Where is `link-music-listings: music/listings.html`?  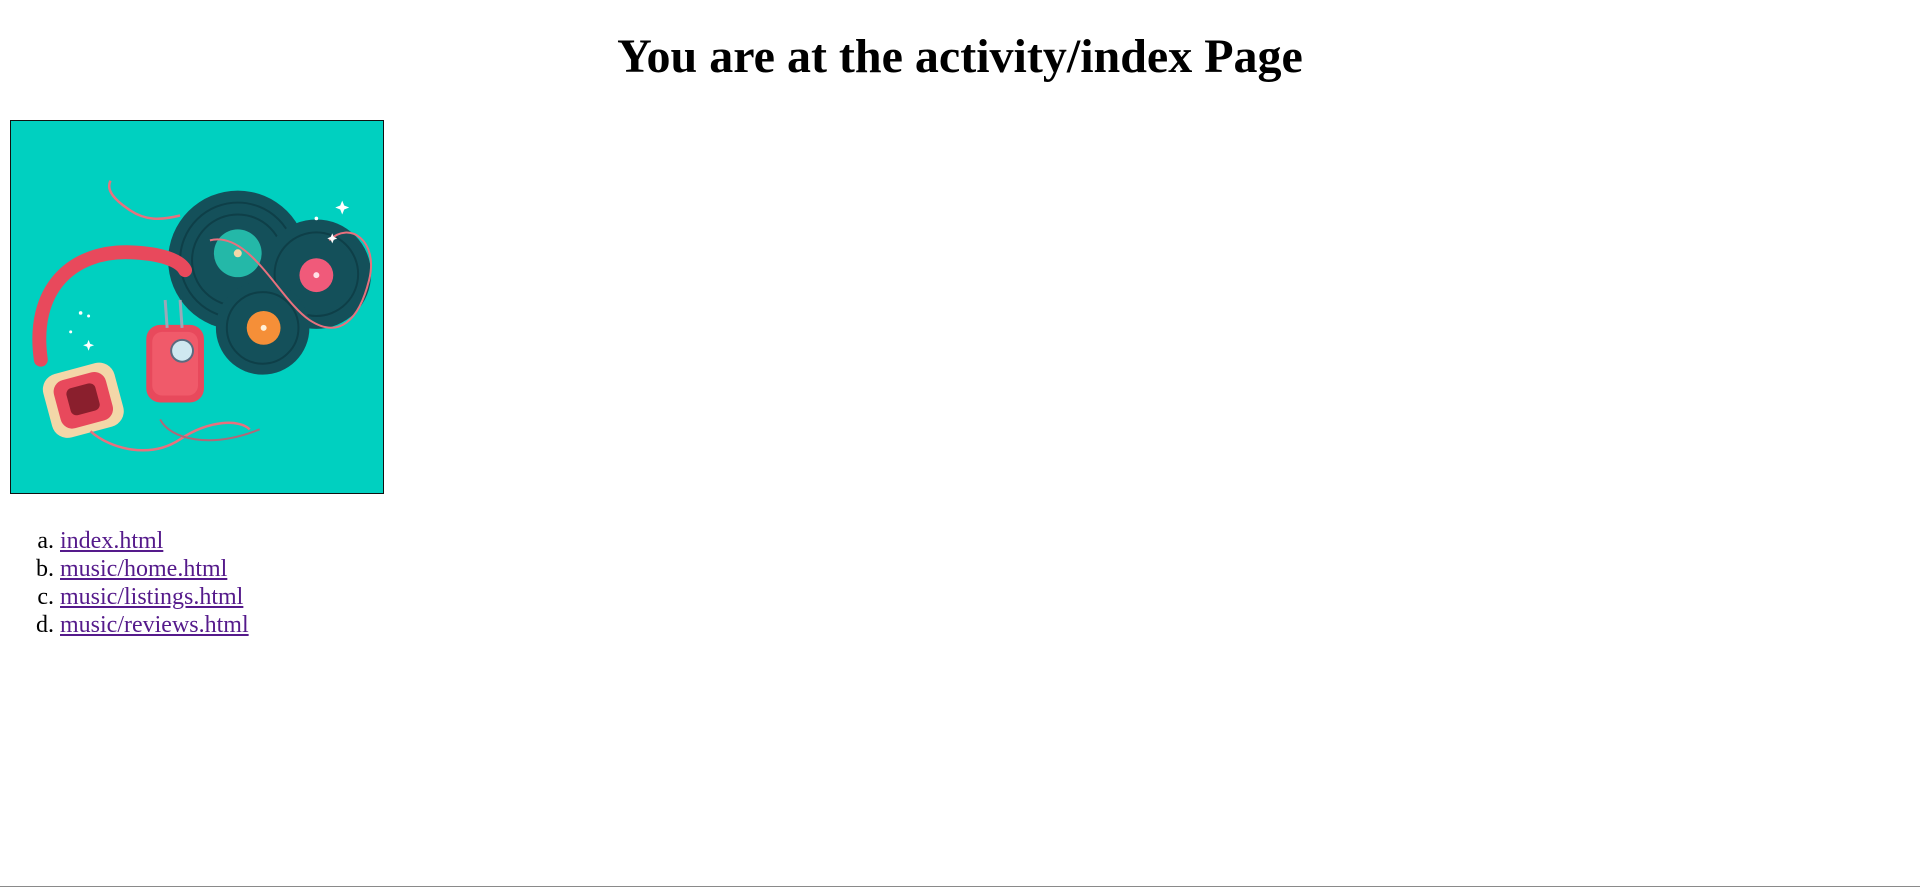 link-music-listings: music/listings.html is located at coordinates (151, 597).